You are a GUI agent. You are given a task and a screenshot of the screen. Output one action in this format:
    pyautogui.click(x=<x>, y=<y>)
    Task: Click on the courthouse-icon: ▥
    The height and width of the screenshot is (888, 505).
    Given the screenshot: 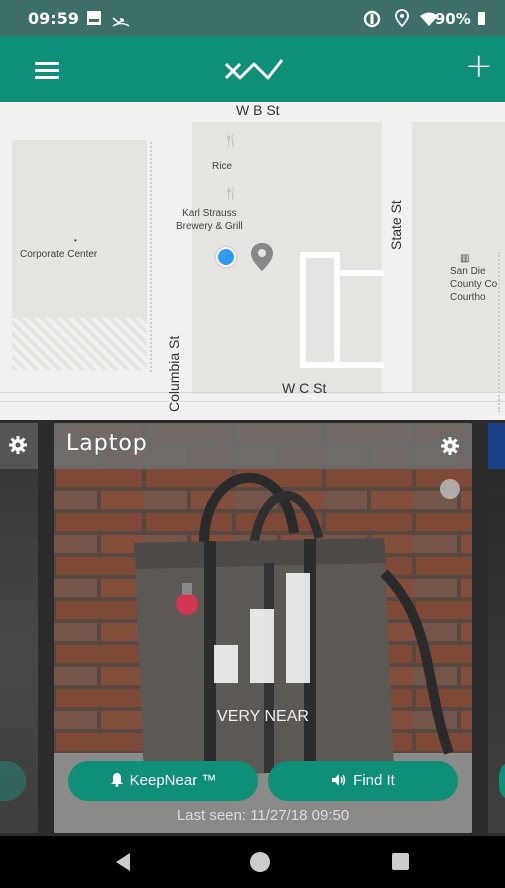 What is the action you would take?
    pyautogui.click(x=465, y=258)
    